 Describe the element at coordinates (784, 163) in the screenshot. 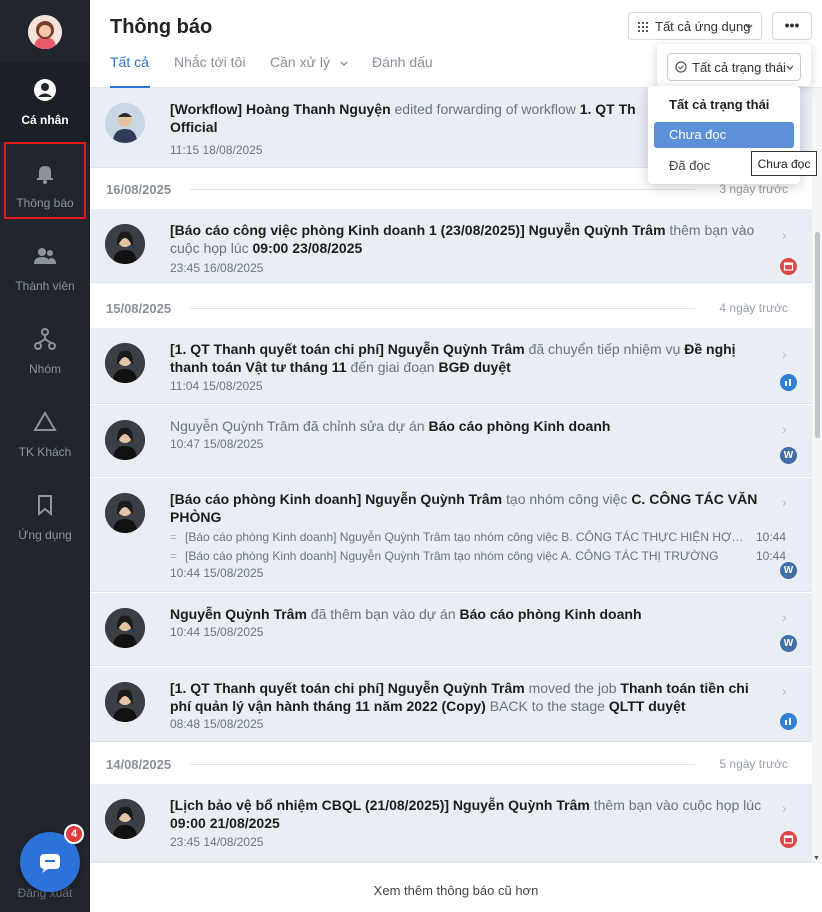

I see `tooltip: Chưa đọc` at that location.